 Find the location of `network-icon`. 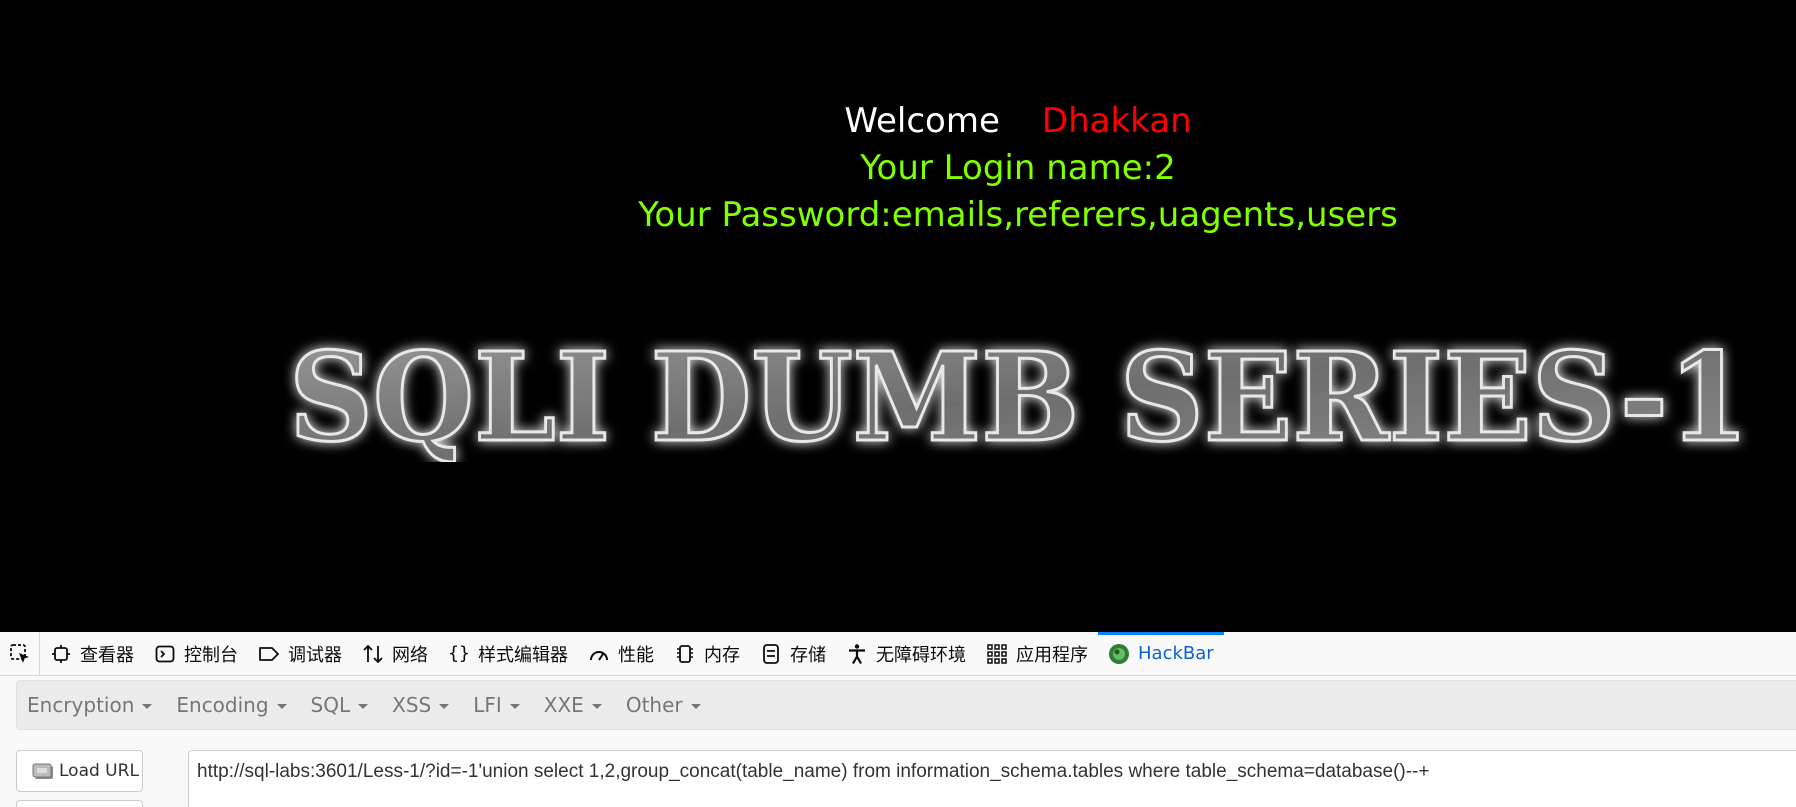

network-icon is located at coordinates (373, 654).